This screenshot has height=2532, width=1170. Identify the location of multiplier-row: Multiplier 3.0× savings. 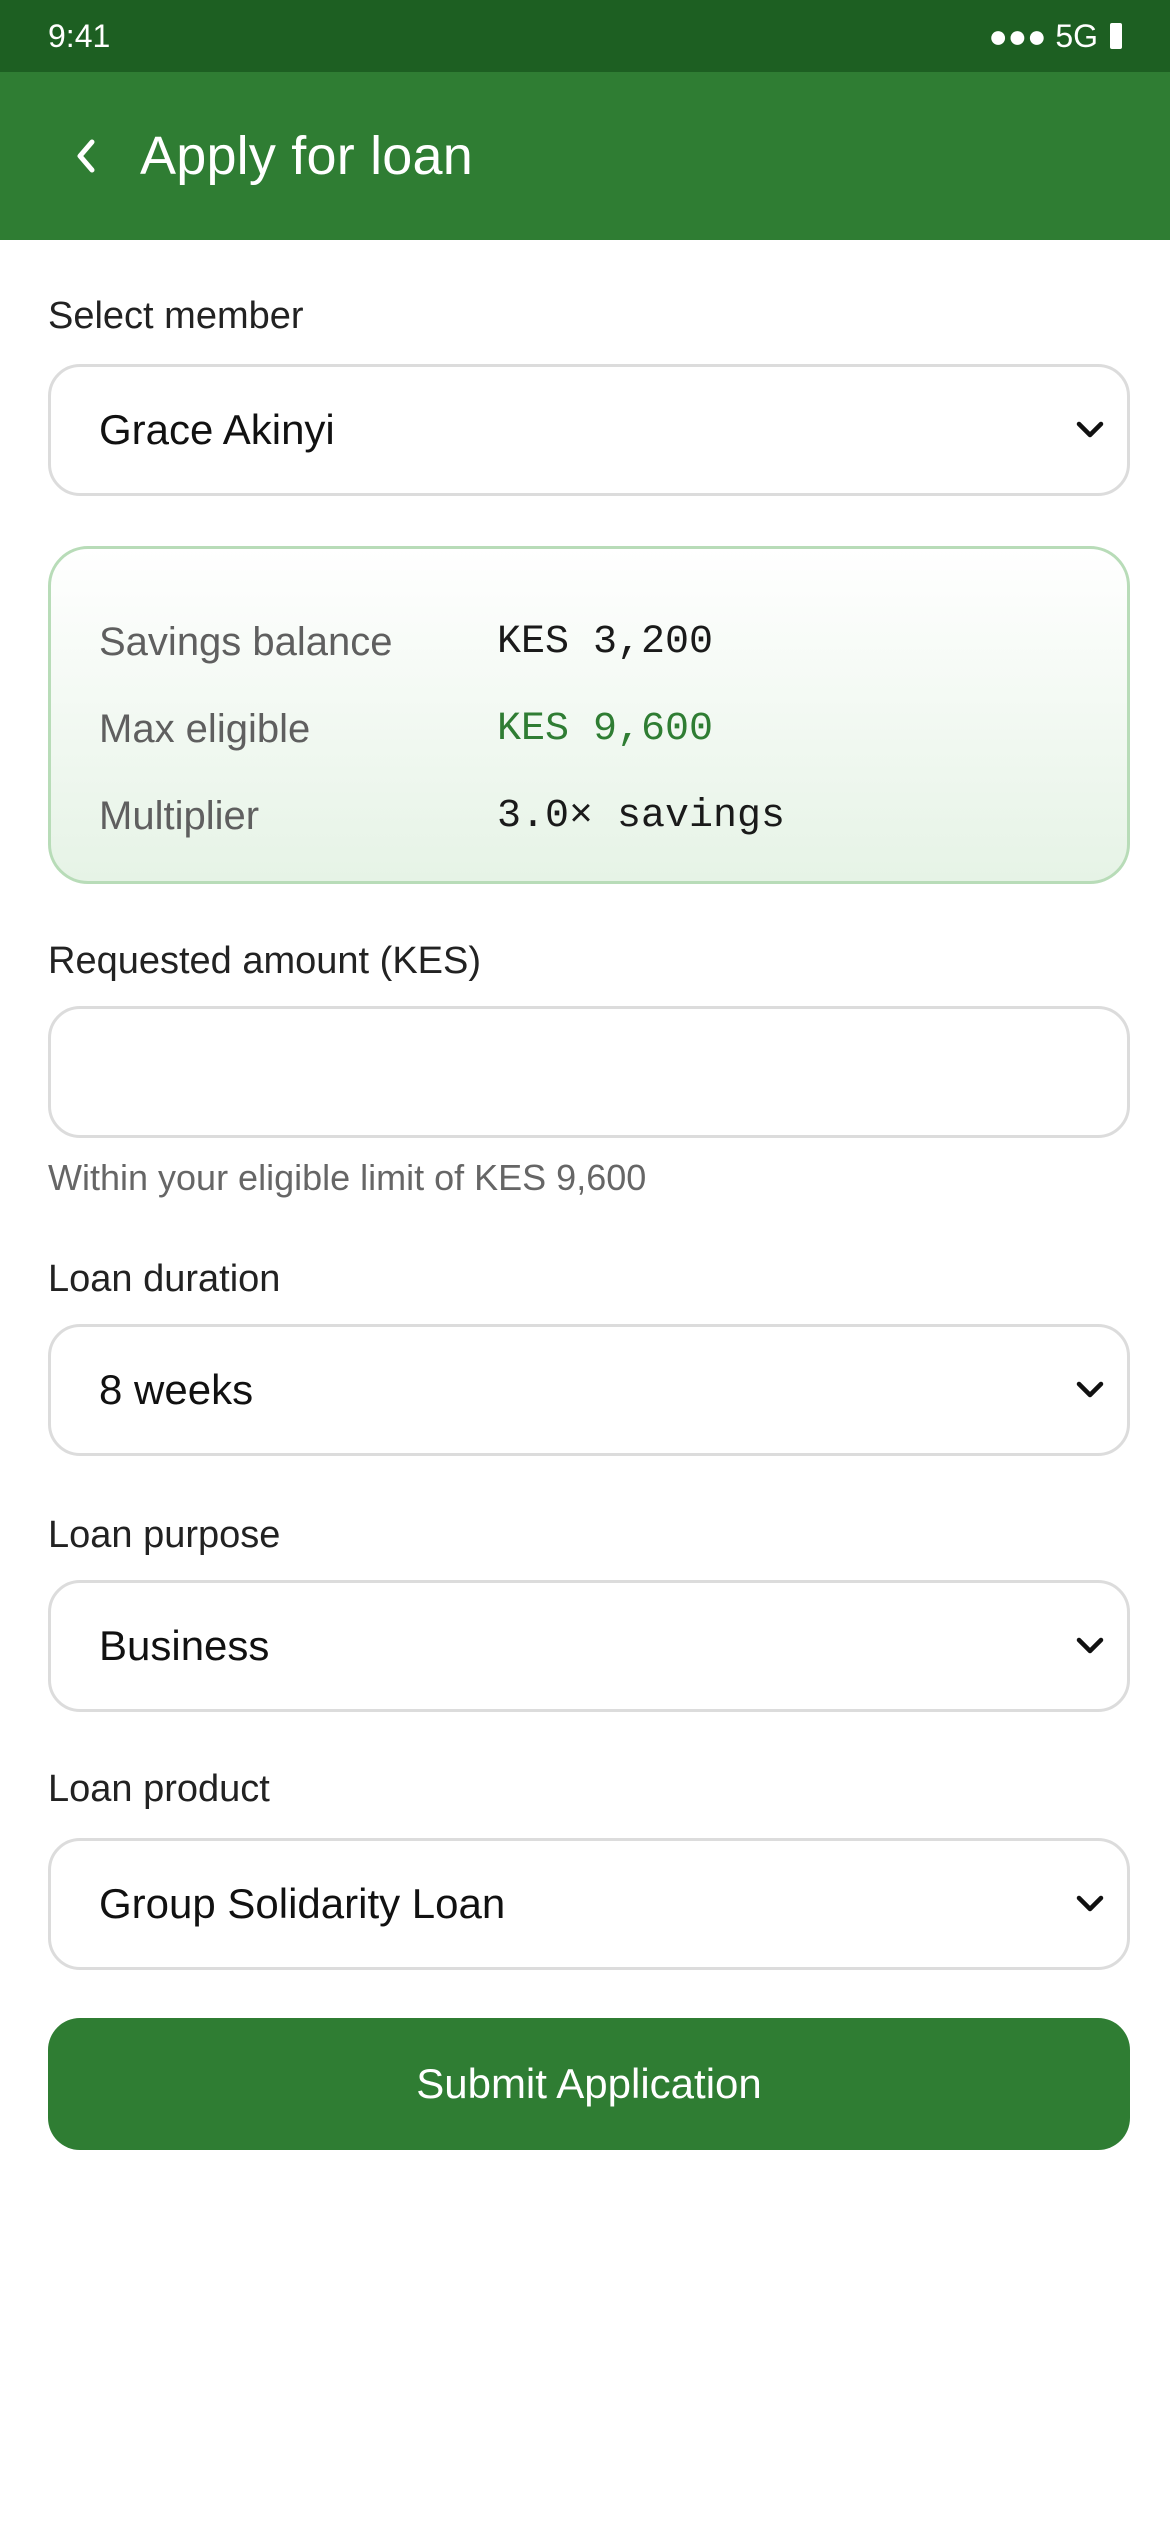
(589, 816).